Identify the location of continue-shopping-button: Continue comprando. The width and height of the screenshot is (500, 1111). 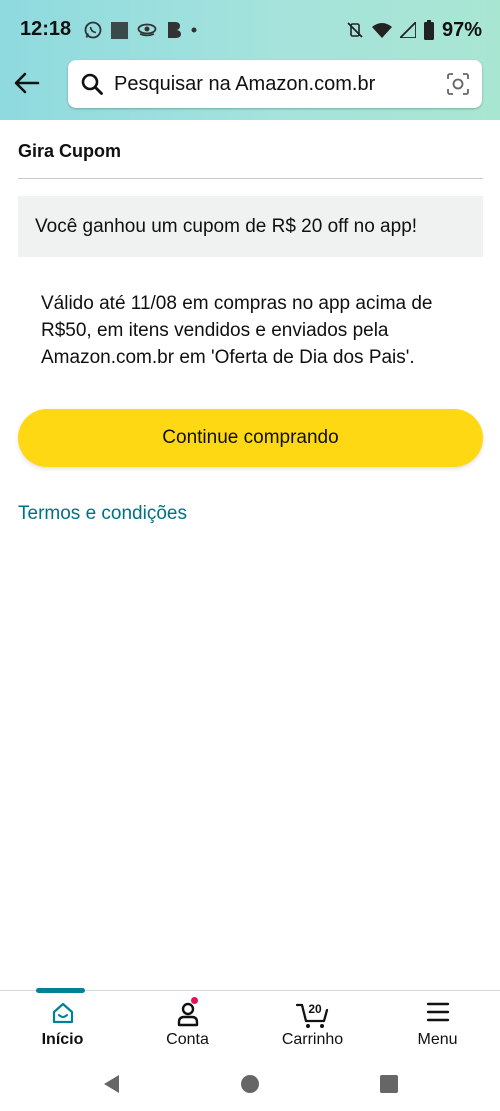
(250, 438).